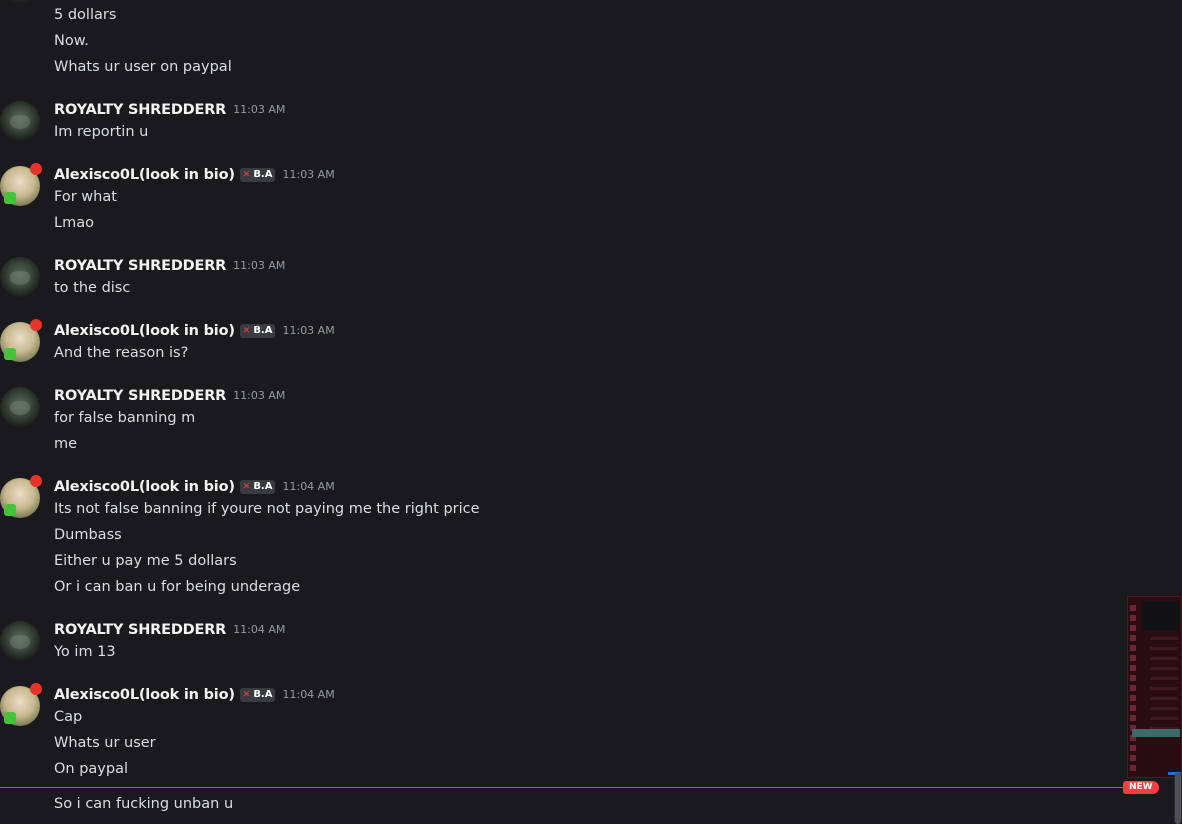  Describe the element at coordinates (564, 787) in the screenshot. I see `new-messages-divider` at that location.